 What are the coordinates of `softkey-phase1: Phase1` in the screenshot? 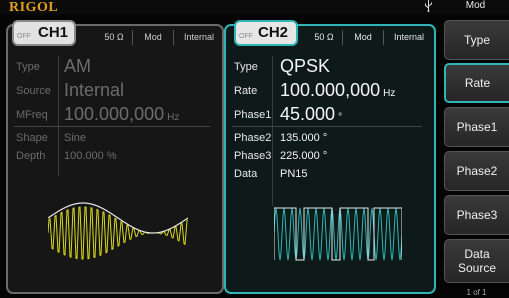 It's located at (476, 127).